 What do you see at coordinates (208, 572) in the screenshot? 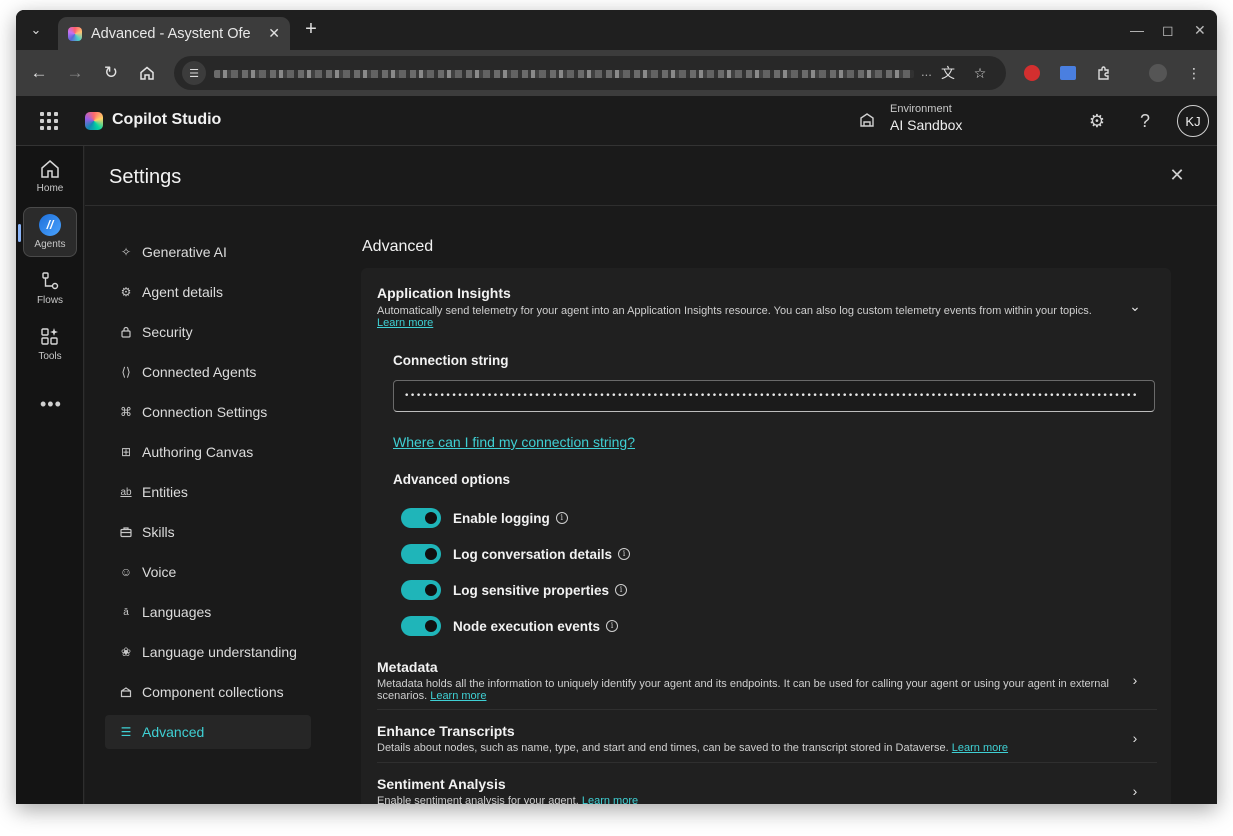
I see `nav-item-voice: ☺ Voice` at bounding box center [208, 572].